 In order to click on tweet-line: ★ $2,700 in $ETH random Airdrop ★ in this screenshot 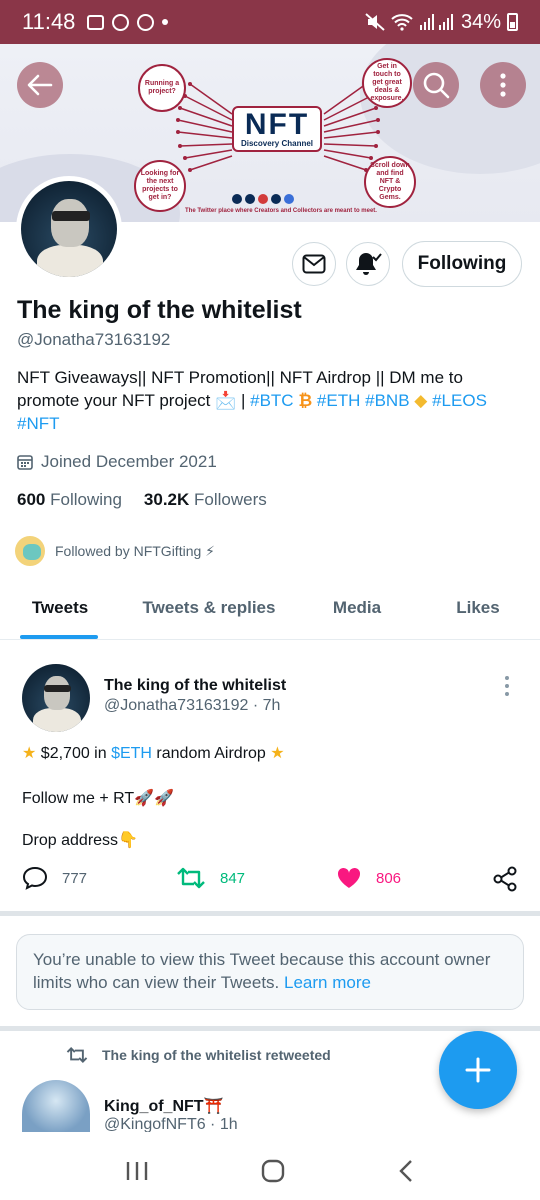, I will do `click(153, 753)`.